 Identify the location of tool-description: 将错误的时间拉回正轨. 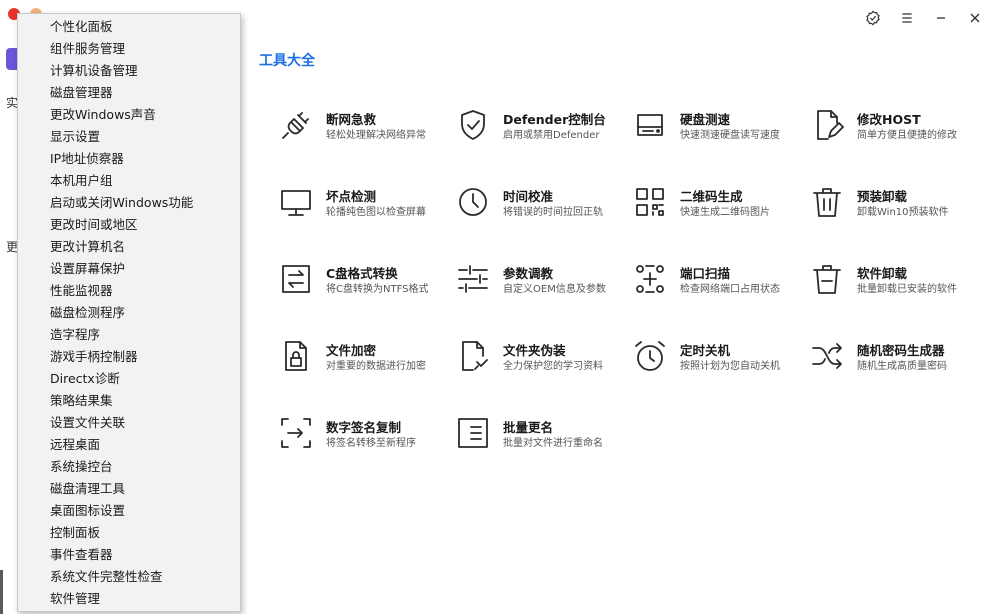
(553, 212).